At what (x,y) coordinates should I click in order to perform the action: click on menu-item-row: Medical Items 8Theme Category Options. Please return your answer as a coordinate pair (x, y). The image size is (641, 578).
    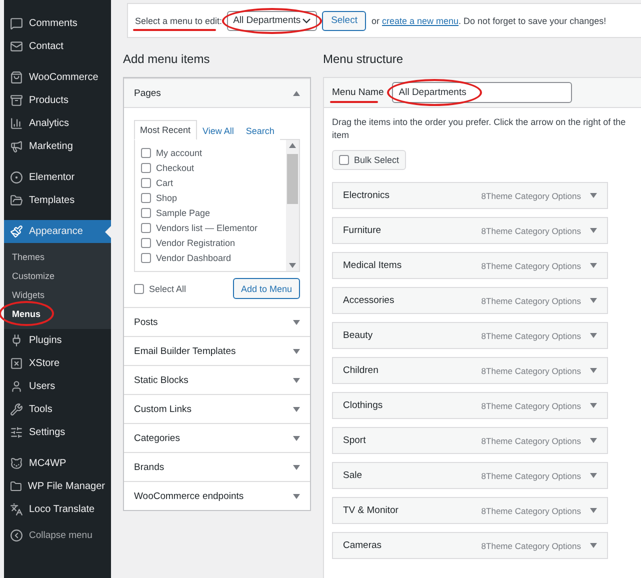
    Looking at the image, I should click on (470, 265).